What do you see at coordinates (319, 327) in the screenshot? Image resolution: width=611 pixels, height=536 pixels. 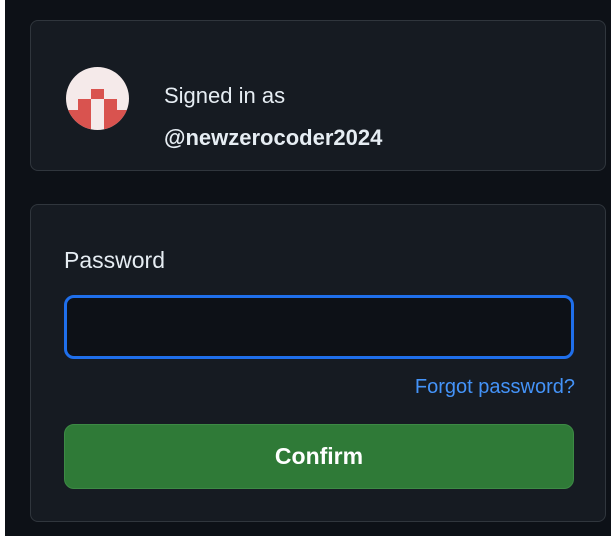 I see `password-input` at bounding box center [319, 327].